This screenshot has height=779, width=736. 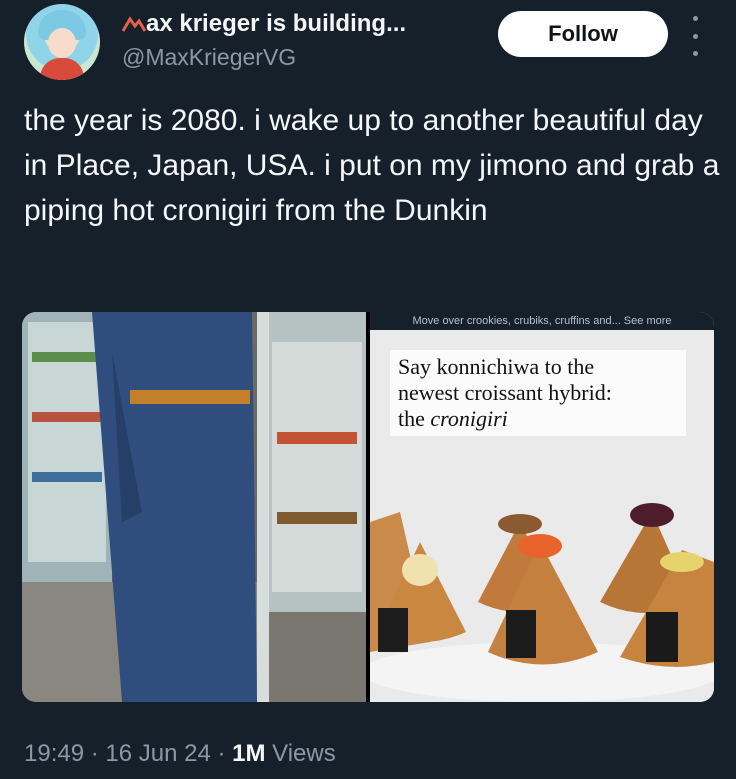 I want to click on tweet-date: 16 Jun 24, so click(x=157, y=753).